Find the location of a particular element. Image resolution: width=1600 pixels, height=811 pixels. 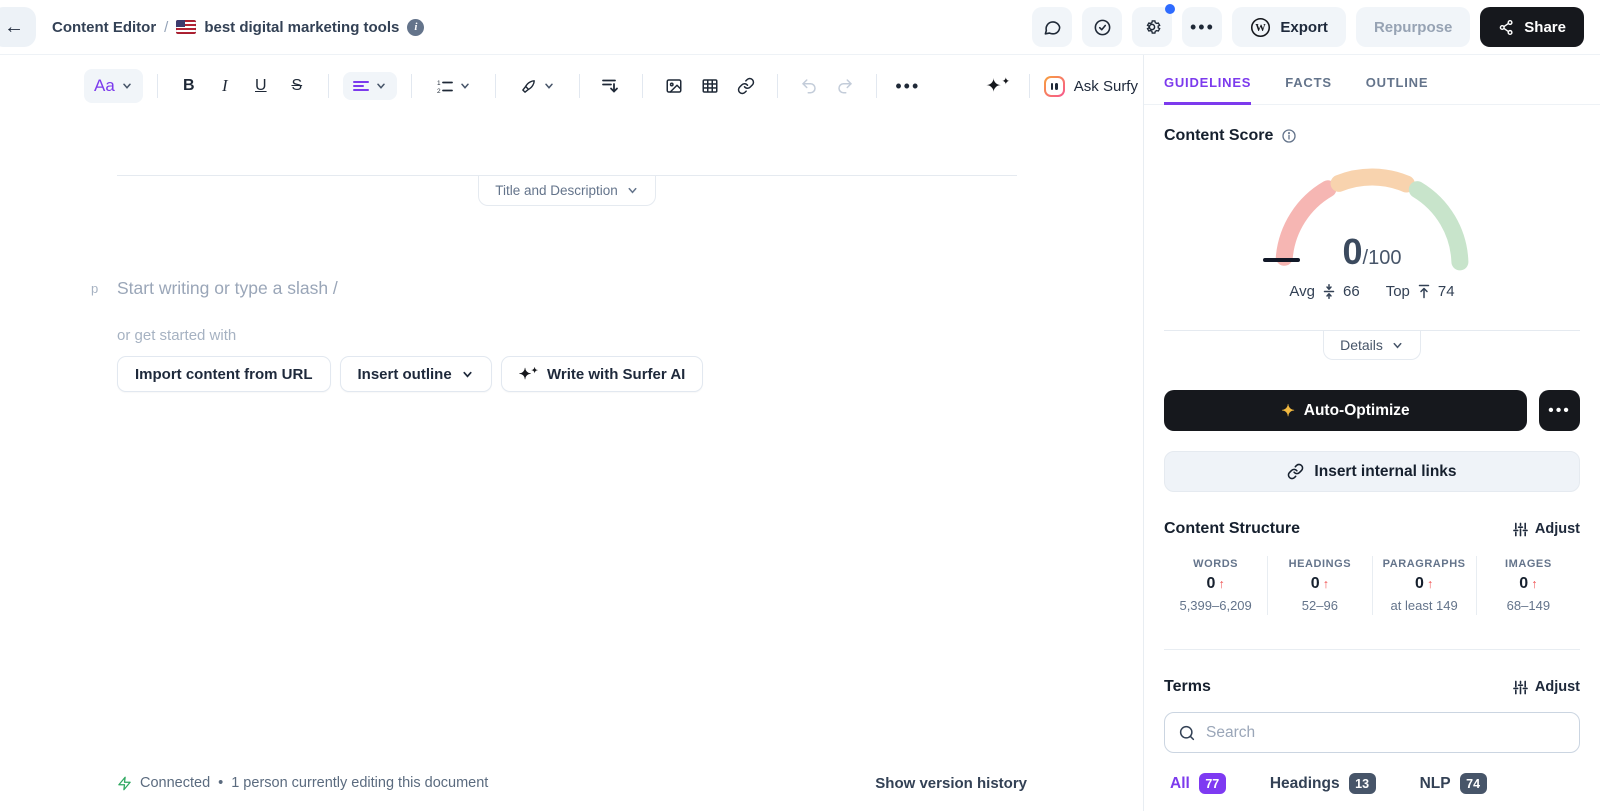

text-style-dropdown: Aa is located at coordinates (113, 86).